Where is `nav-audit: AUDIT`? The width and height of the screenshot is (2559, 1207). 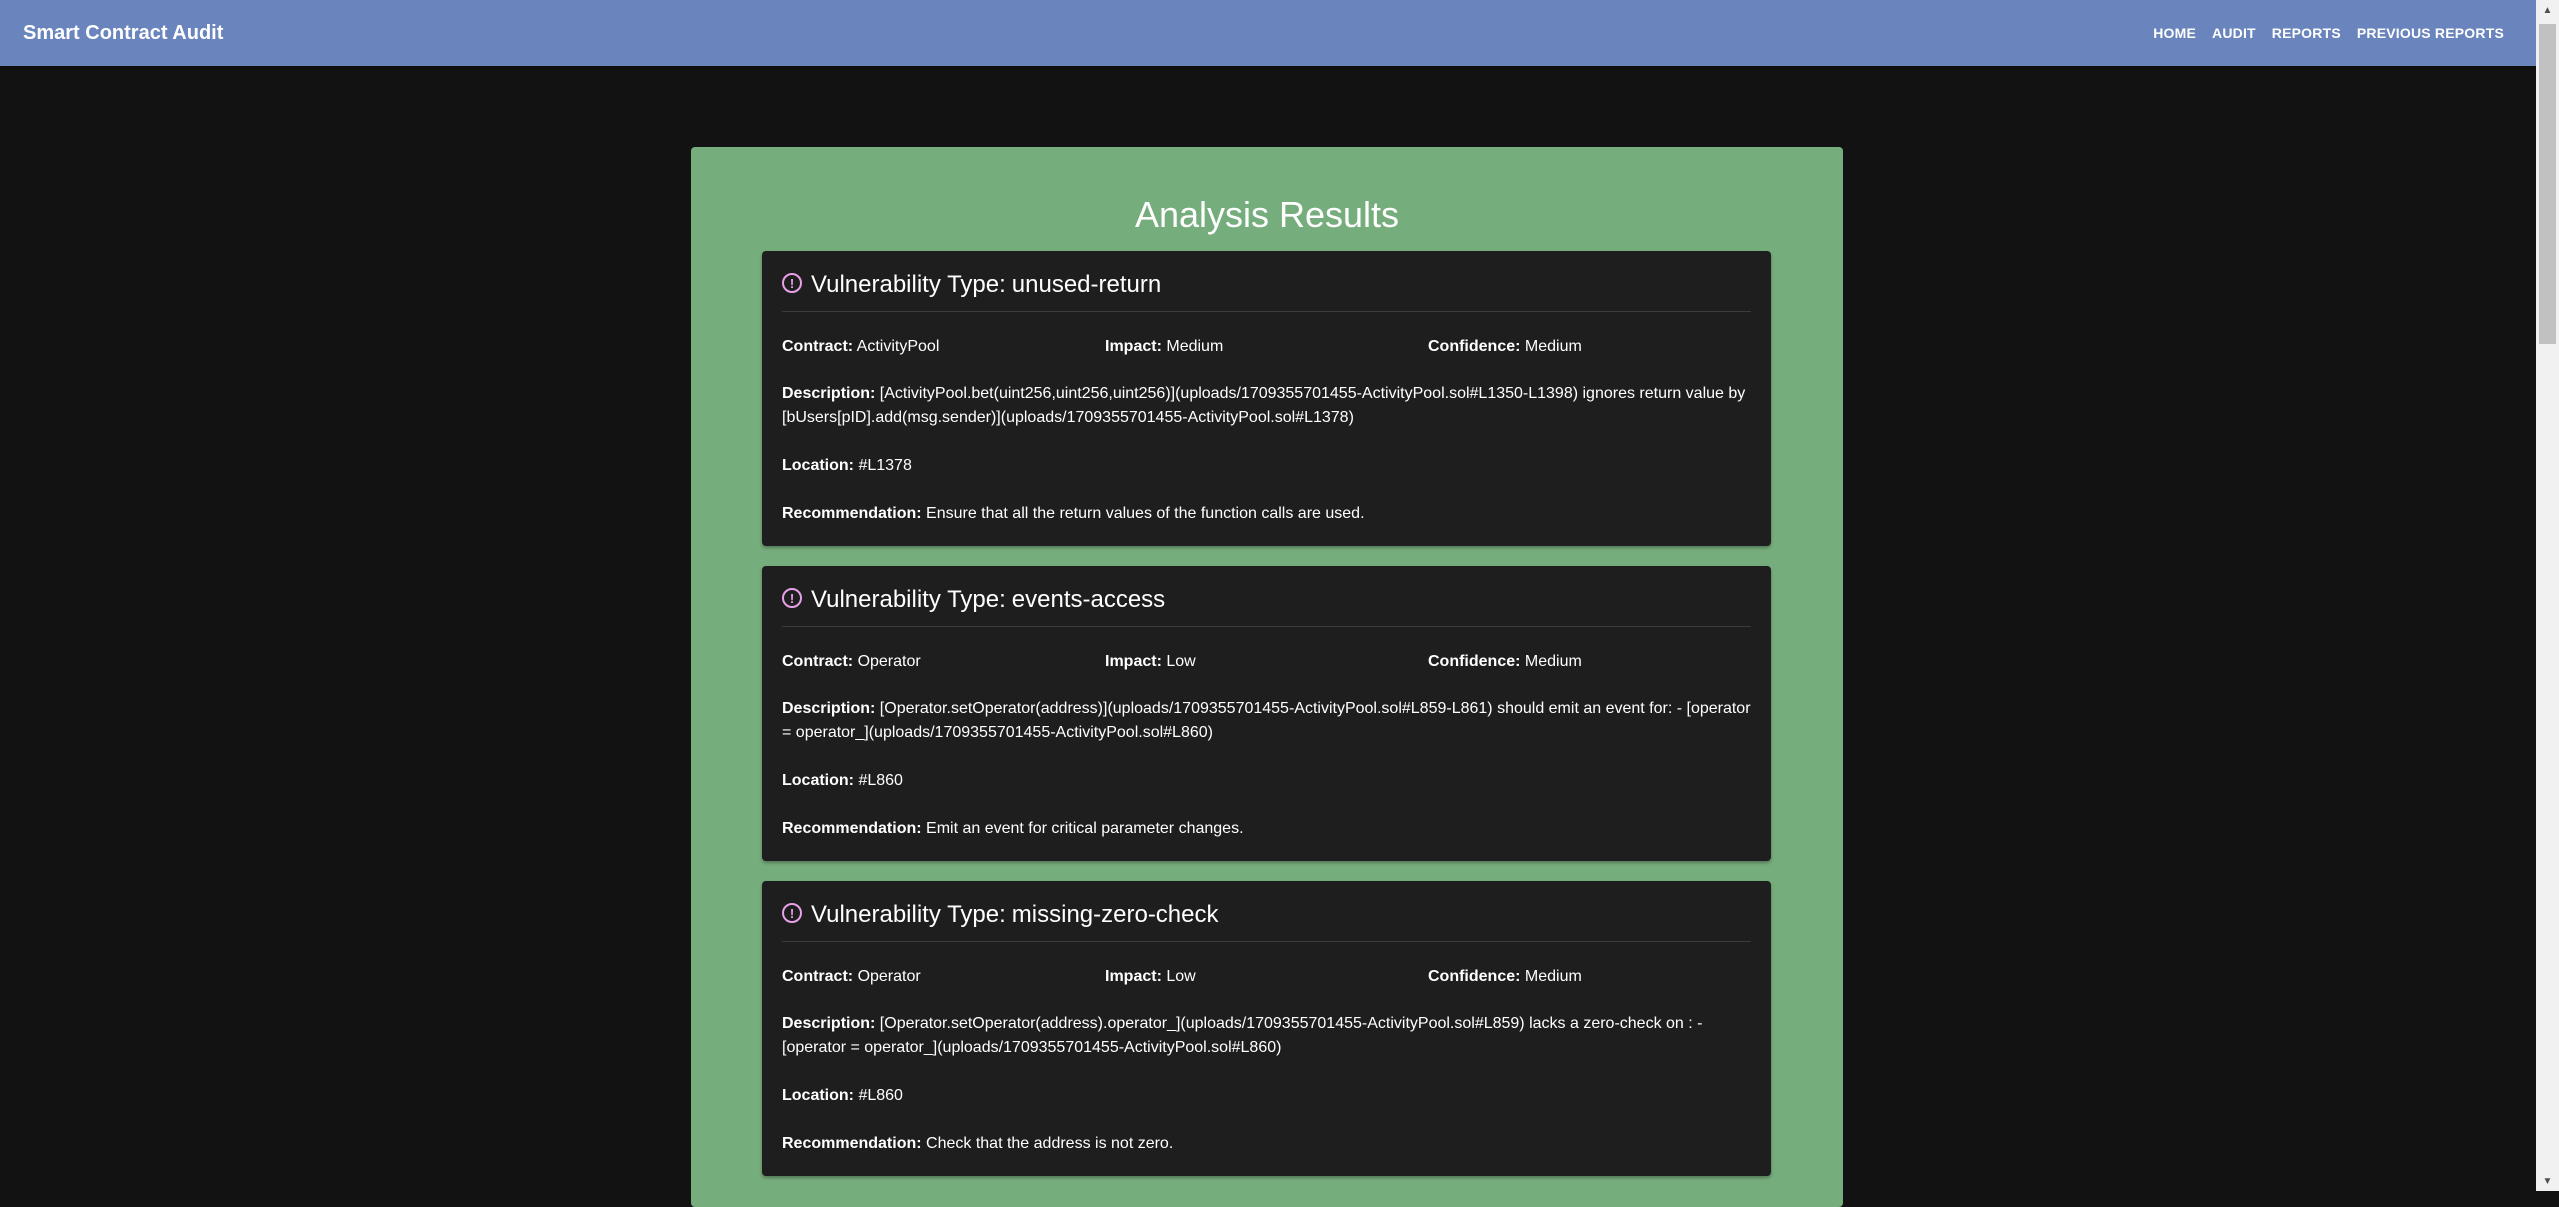
nav-audit: AUDIT is located at coordinates (2234, 33).